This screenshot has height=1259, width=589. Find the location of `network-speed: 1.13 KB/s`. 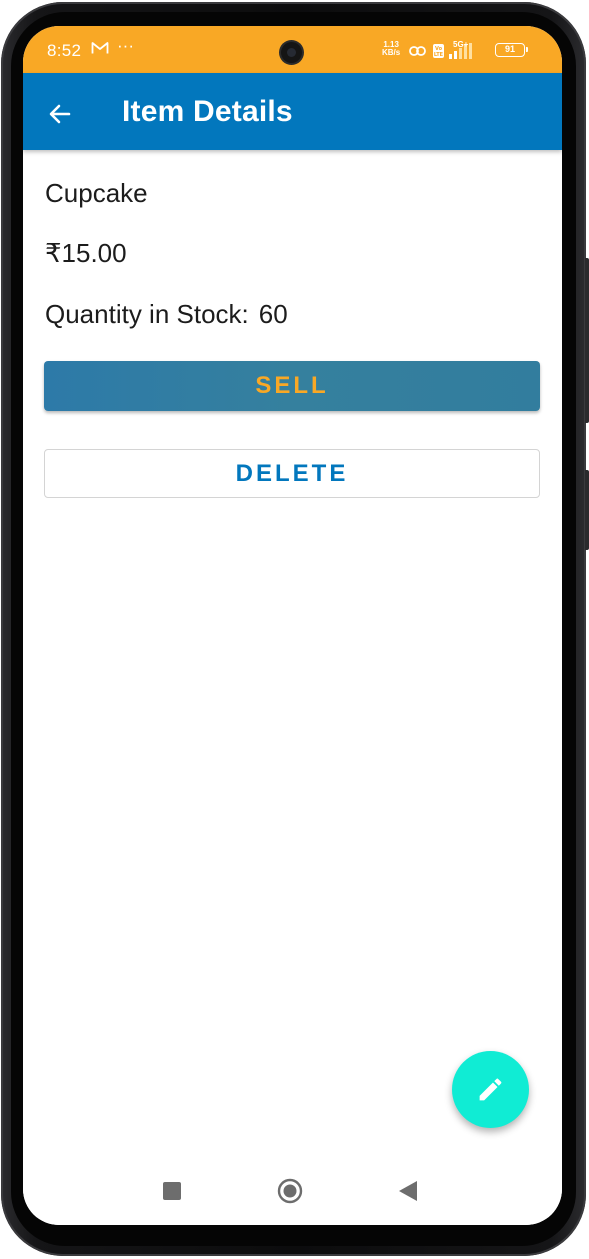

network-speed: 1.13 KB/s is located at coordinates (391, 49).